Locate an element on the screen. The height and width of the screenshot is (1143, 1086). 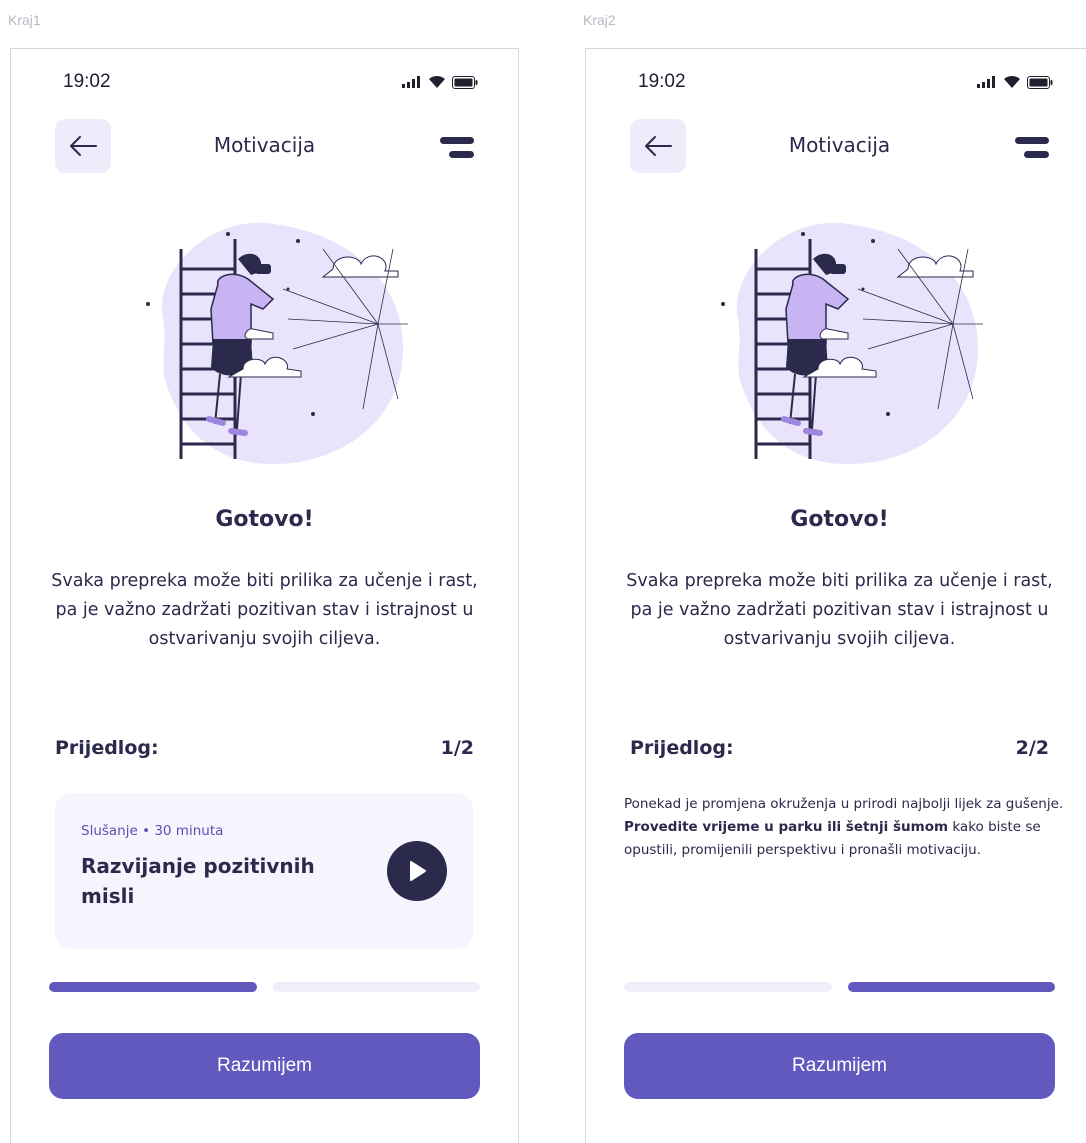
play-button is located at coordinates (417, 871).